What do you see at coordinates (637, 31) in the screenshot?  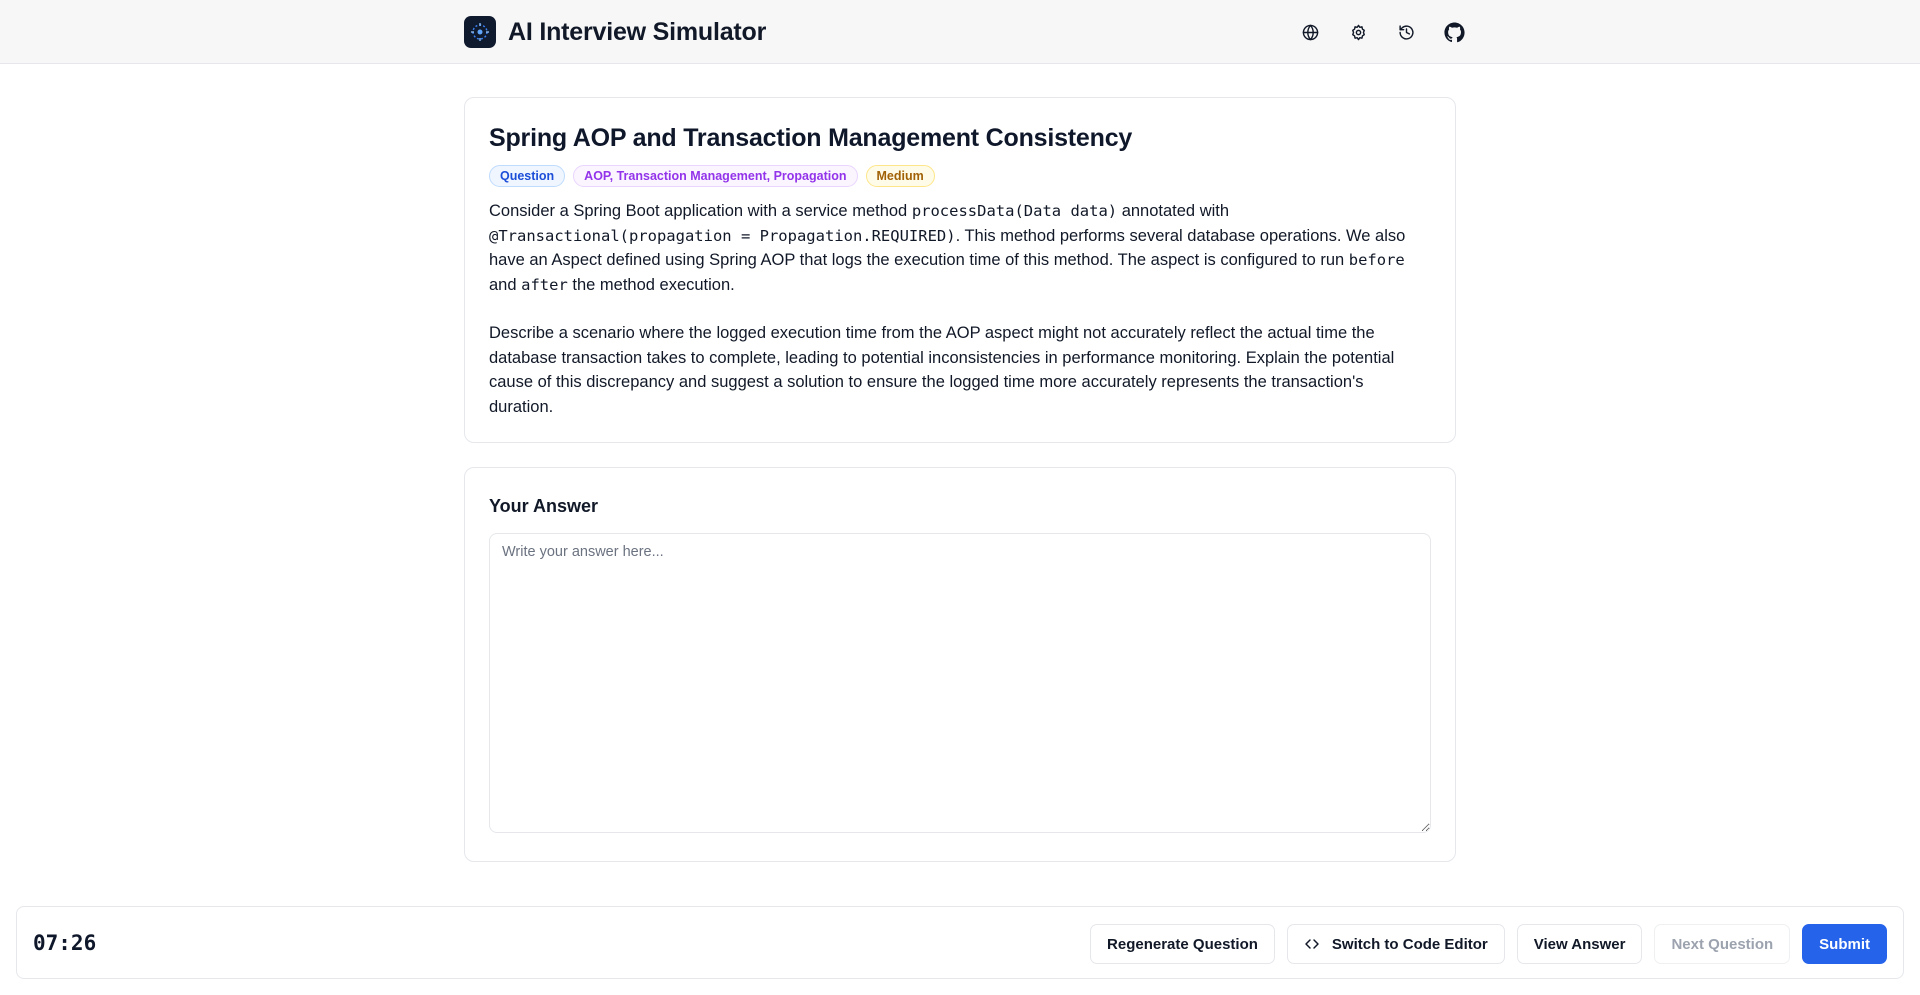 I see `app-title: AI Interview Simulator` at bounding box center [637, 31].